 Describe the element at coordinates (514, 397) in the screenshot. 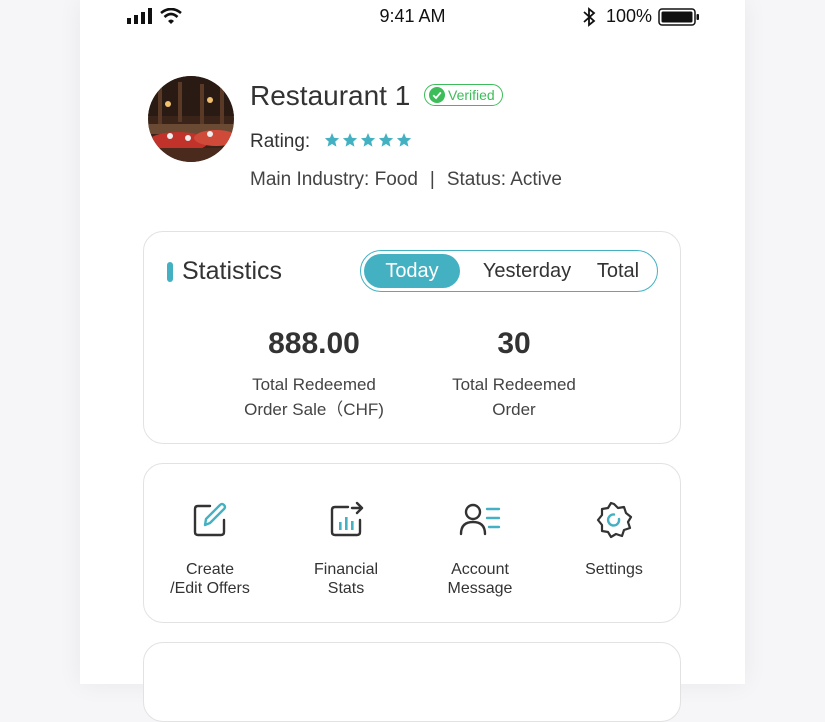

I see `total-order-label: Total Redeemed Order` at that location.